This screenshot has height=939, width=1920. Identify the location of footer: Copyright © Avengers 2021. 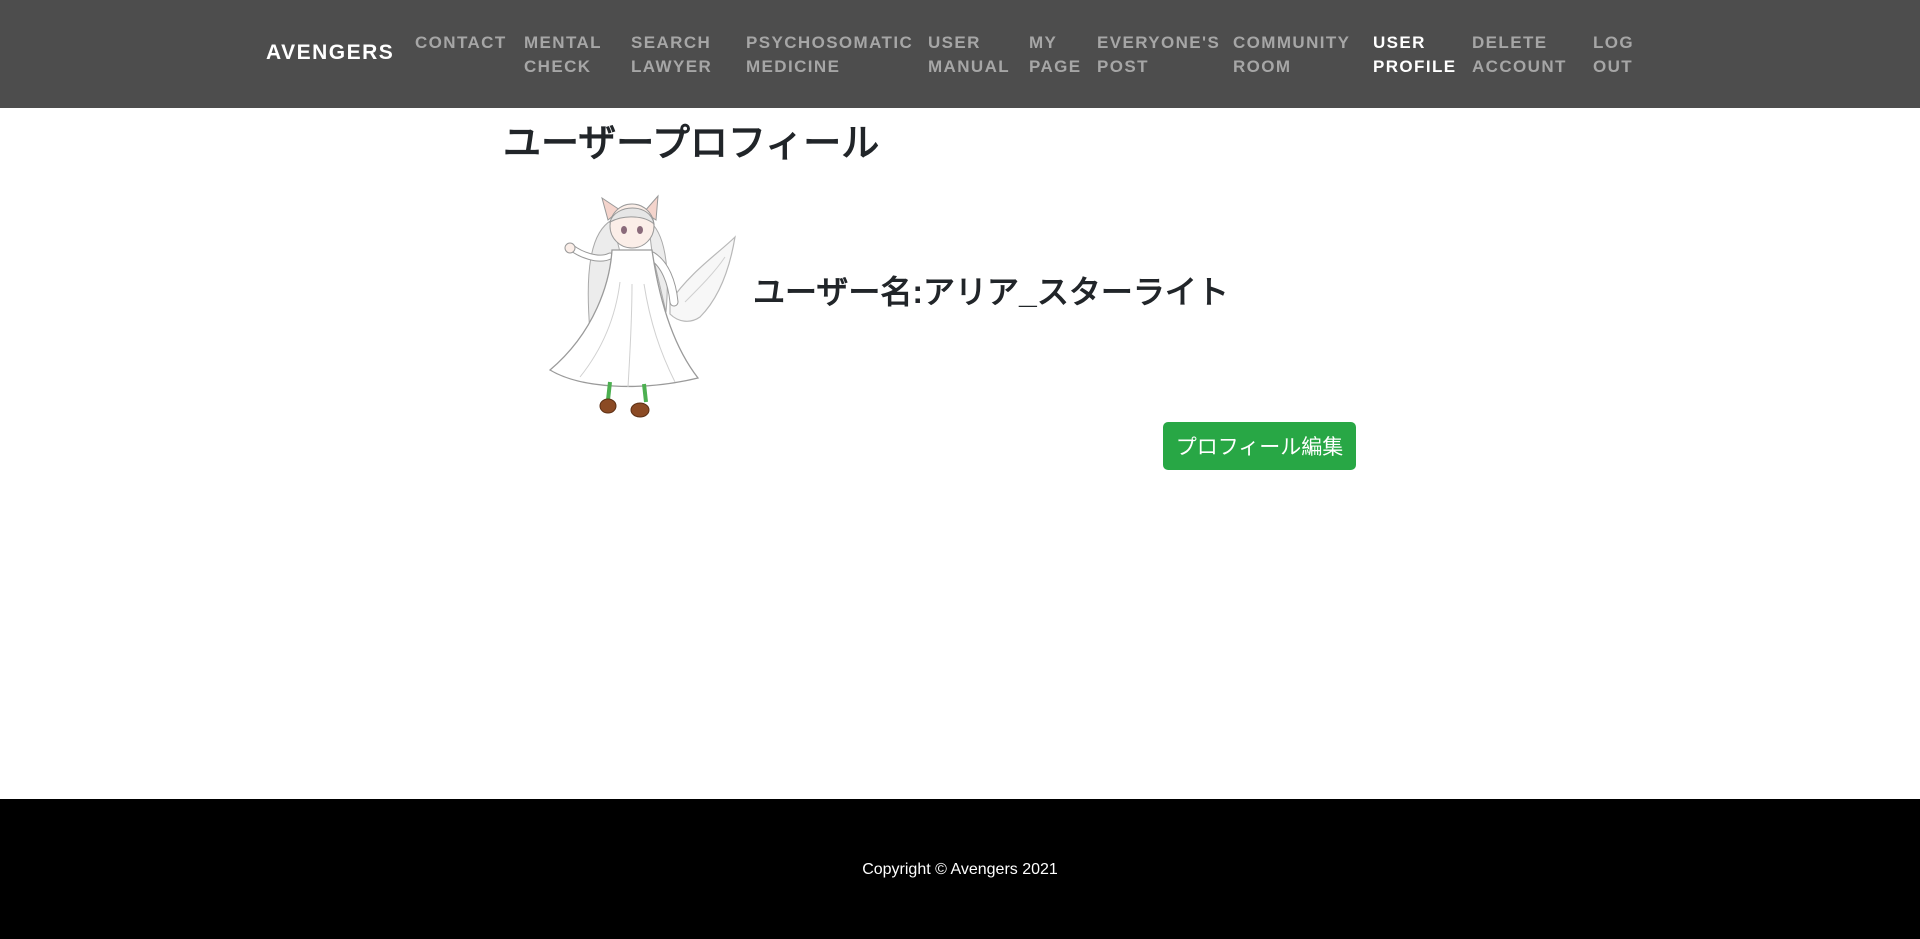
(960, 869).